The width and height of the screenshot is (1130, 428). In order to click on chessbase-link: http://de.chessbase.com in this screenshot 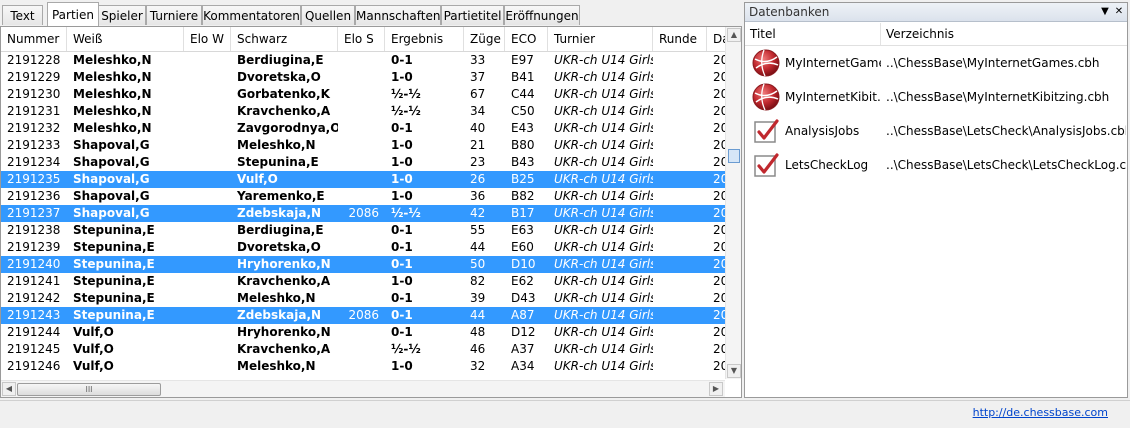, I will do `click(1040, 412)`.